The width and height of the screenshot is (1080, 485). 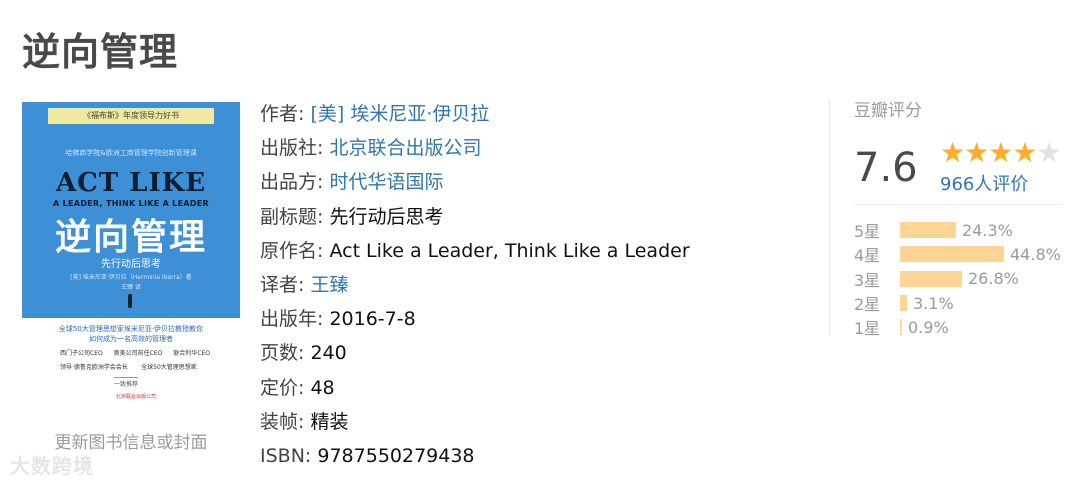 What do you see at coordinates (329, 421) in the screenshot?
I see `info-value: 精装` at bounding box center [329, 421].